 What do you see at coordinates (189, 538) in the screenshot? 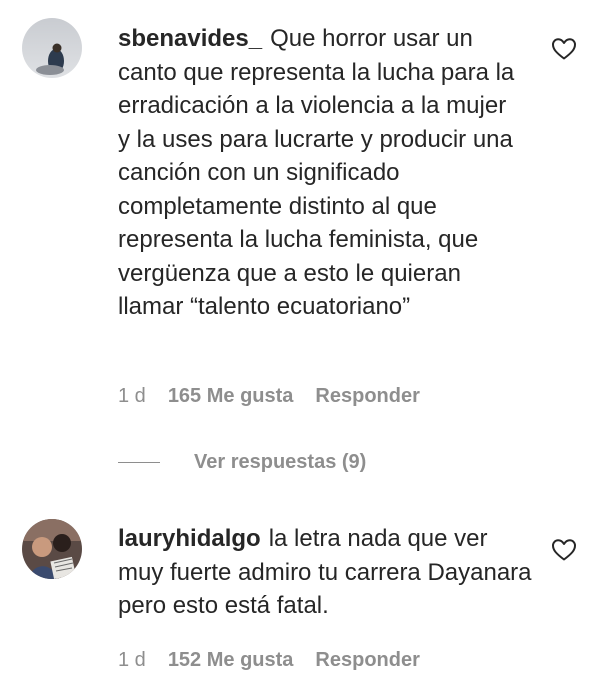
I see `comment-username: lauryhidalgo` at bounding box center [189, 538].